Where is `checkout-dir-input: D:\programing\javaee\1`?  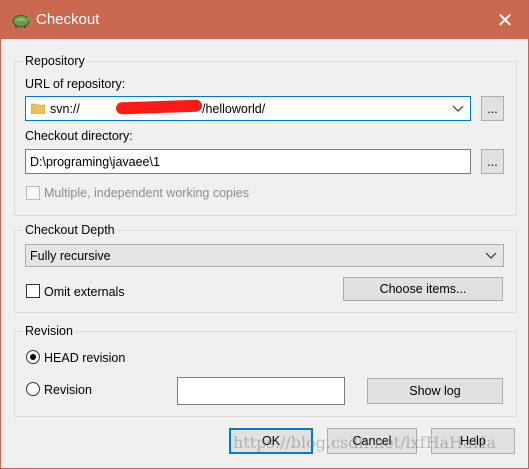 checkout-dir-input: D:\programing\javaee\1 is located at coordinates (248, 161).